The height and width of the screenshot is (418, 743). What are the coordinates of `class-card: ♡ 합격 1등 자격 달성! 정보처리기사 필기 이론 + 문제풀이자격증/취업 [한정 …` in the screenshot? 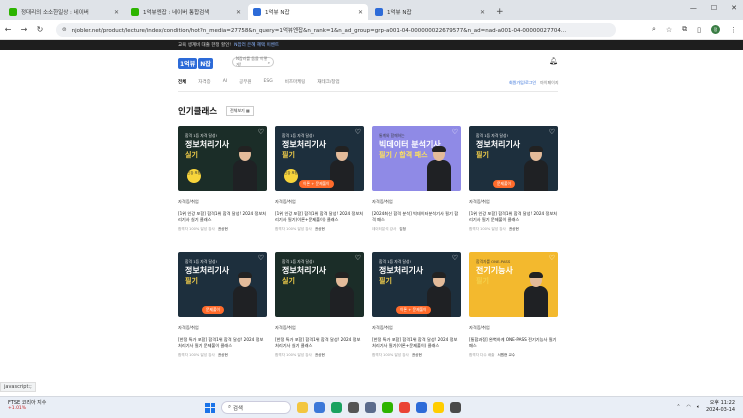 It's located at (416, 305).